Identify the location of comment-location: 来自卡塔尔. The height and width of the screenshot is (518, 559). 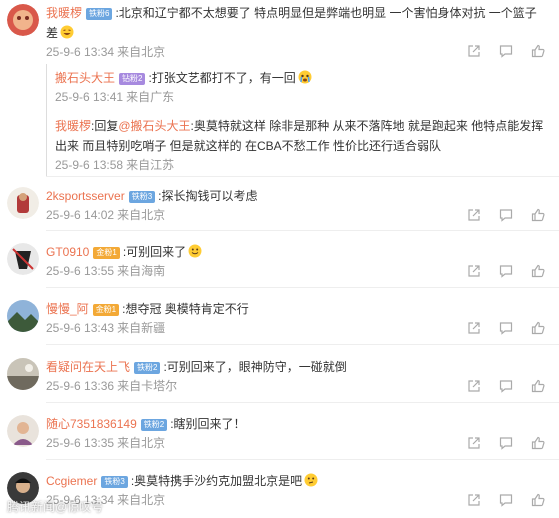
(147, 386).